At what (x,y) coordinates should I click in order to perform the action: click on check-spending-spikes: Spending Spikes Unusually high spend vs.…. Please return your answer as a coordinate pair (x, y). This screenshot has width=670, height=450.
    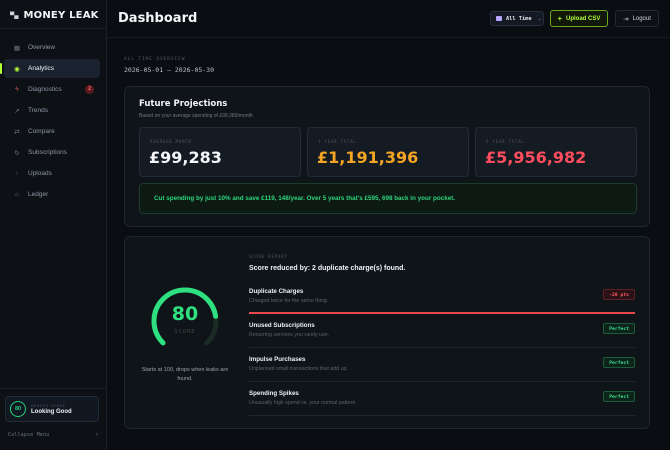
    Looking at the image, I should click on (442, 404).